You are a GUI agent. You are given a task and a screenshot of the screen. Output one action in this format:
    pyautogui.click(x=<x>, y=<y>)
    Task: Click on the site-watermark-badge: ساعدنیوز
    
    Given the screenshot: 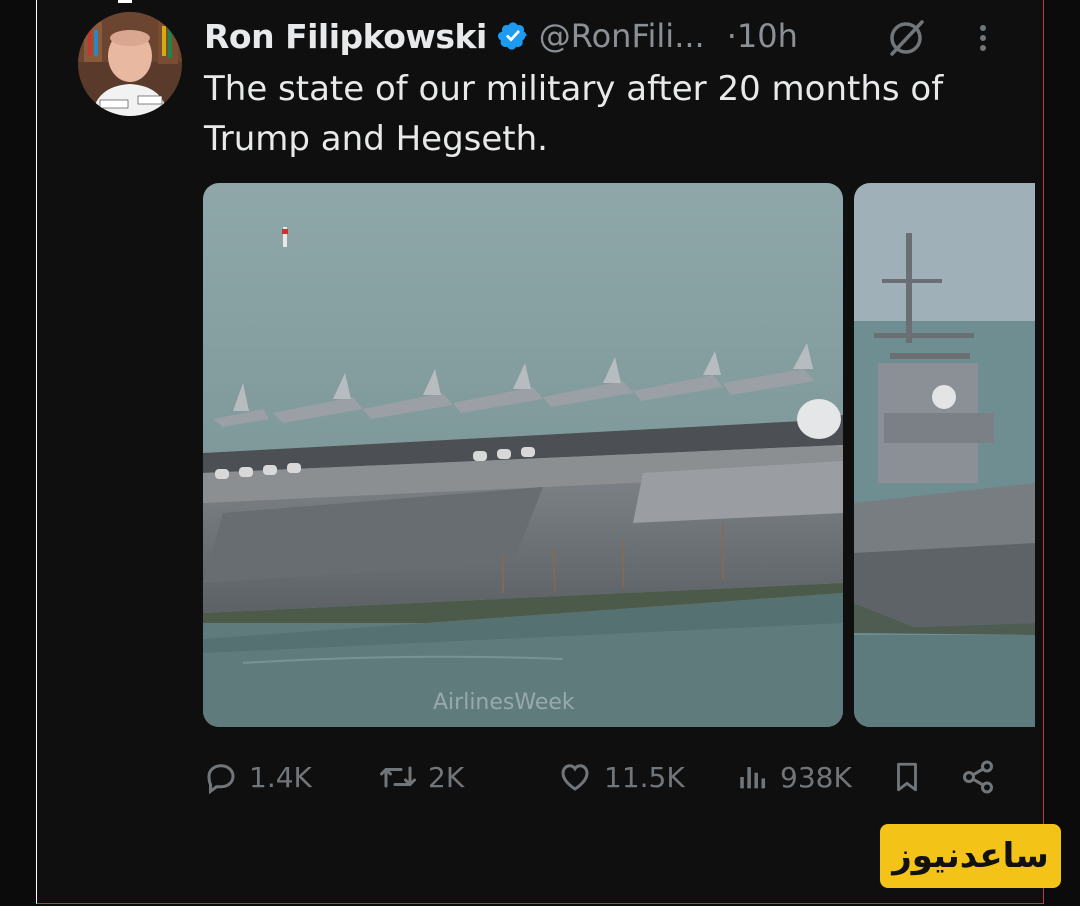 What is the action you would take?
    pyautogui.click(x=970, y=856)
    